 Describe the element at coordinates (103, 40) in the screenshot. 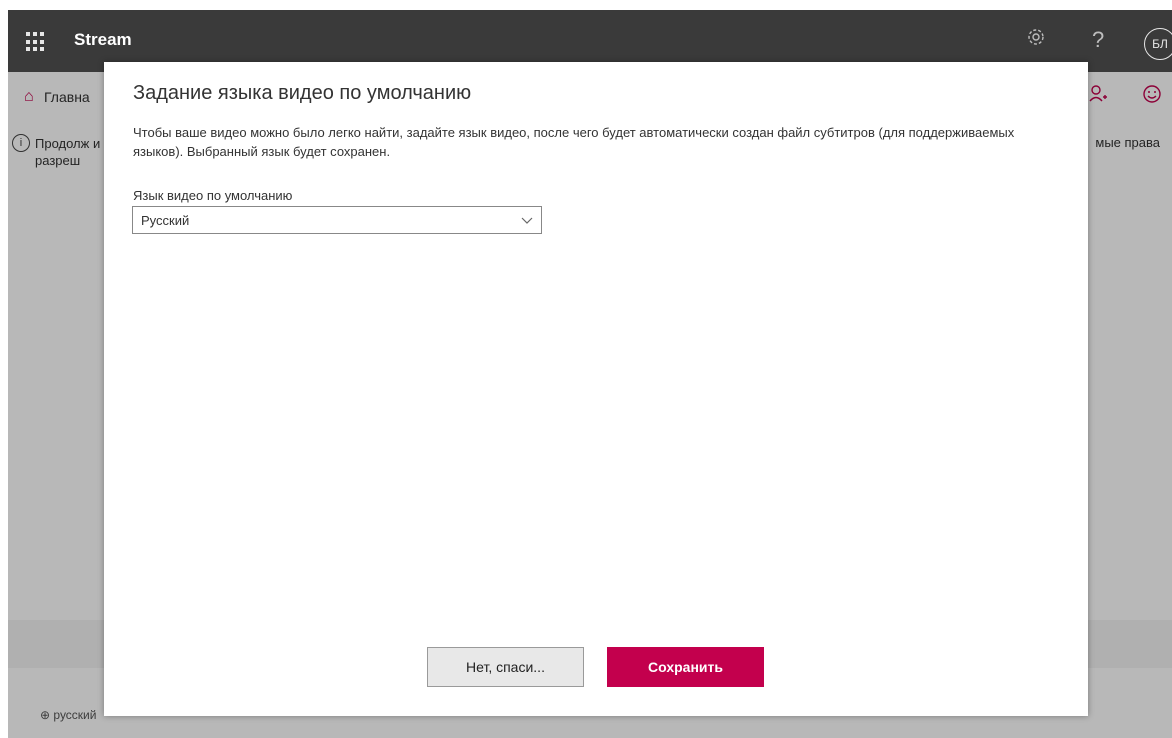

I see `app-title: Stream` at that location.